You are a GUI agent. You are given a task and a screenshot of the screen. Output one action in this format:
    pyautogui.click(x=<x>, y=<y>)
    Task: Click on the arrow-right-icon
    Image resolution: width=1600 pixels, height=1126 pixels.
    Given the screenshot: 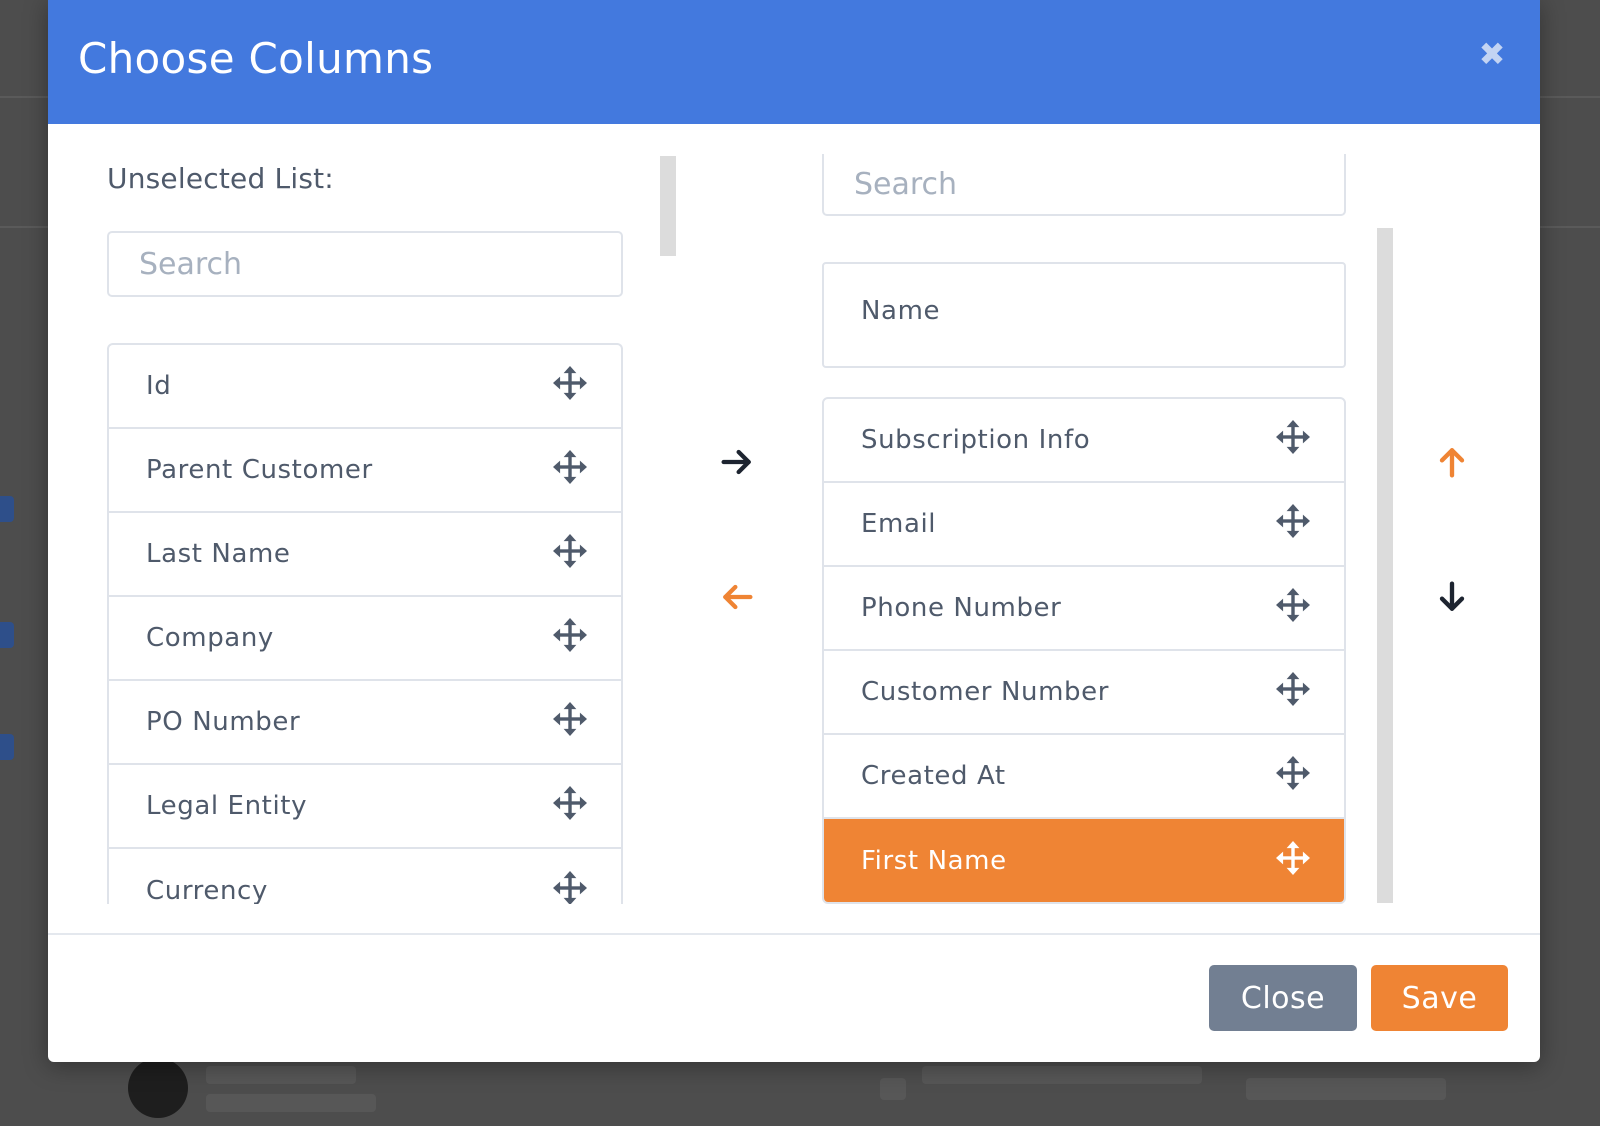 What is the action you would take?
    pyautogui.click(x=737, y=462)
    